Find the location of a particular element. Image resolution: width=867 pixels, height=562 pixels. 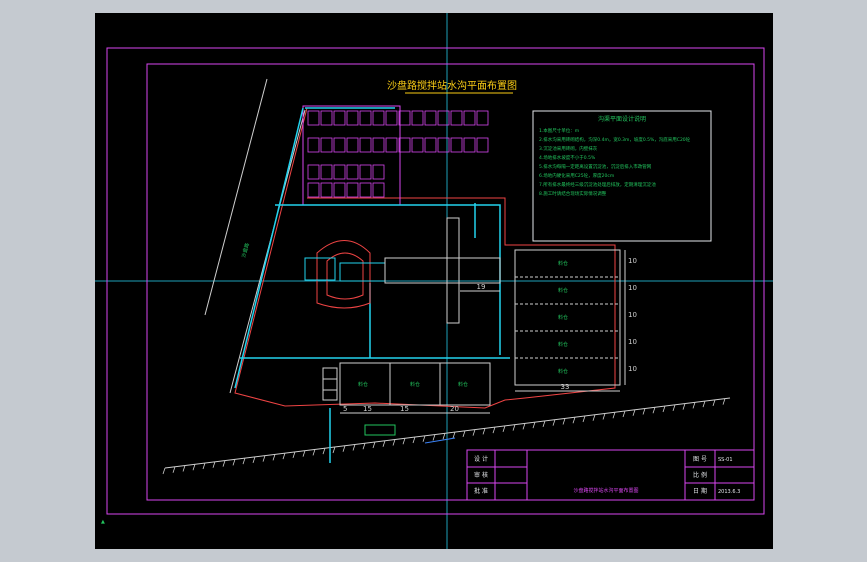

sedimentation-tank is located at coordinates (330, 384).